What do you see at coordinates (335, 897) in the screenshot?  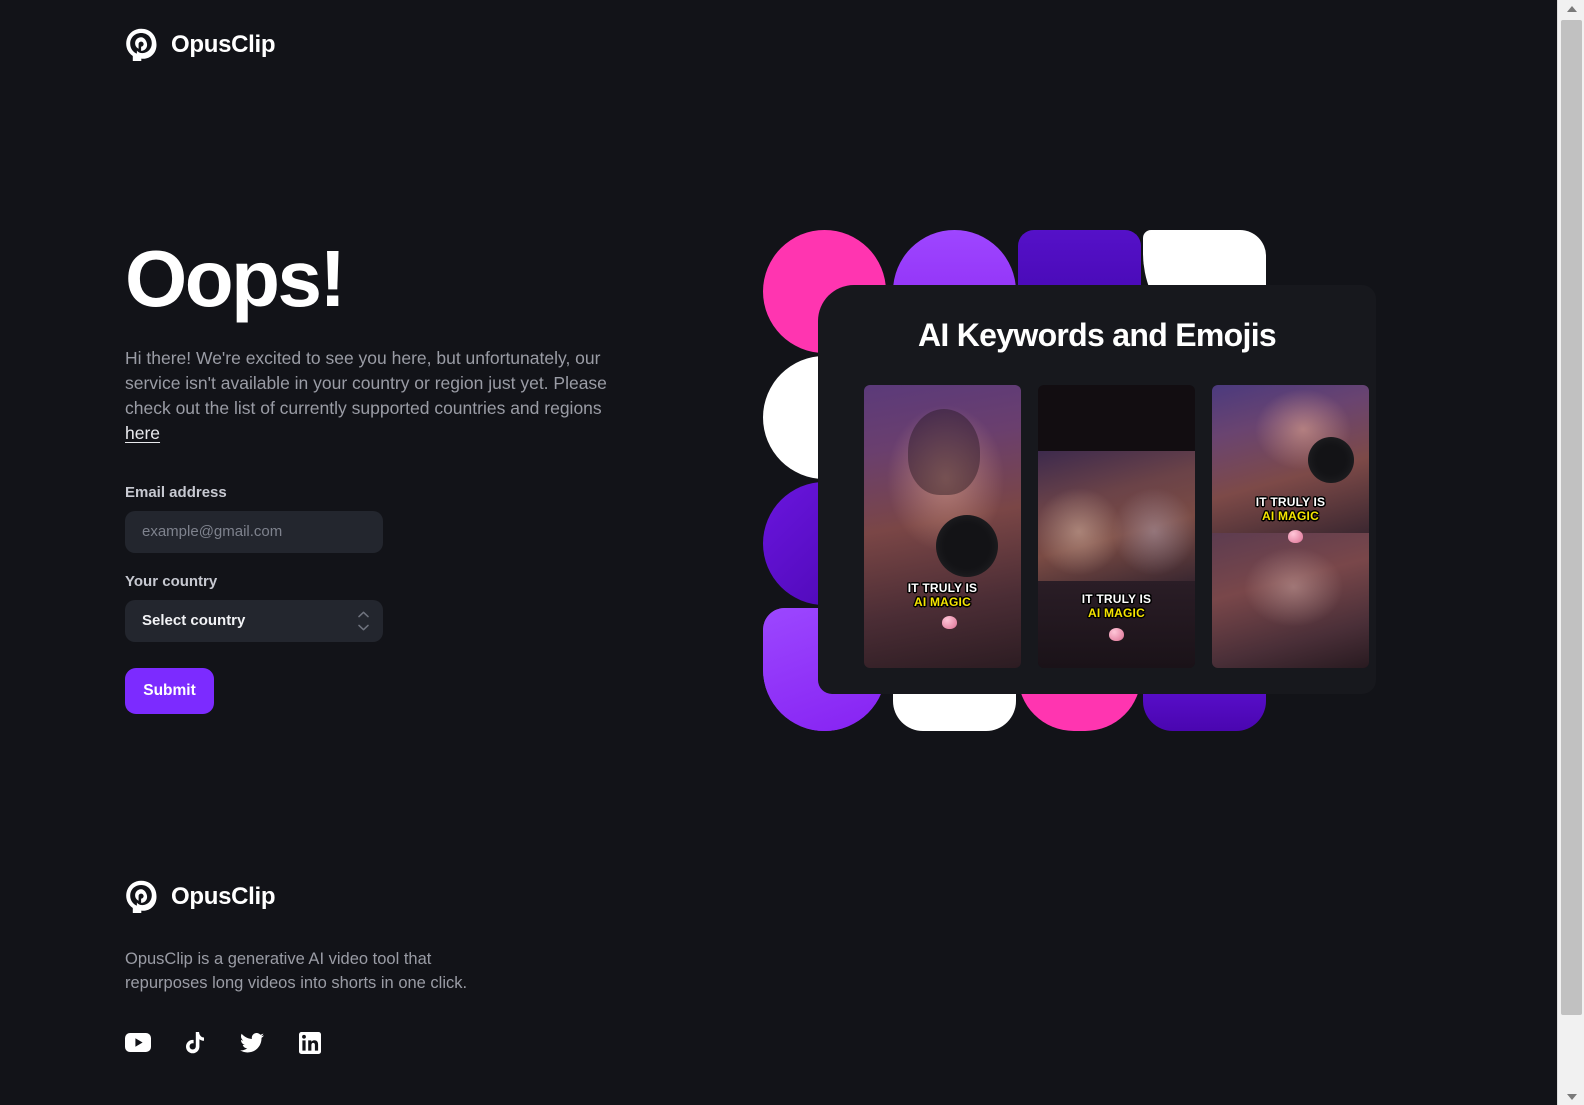 I see `footer-logo: OpusClip` at bounding box center [335, 897].